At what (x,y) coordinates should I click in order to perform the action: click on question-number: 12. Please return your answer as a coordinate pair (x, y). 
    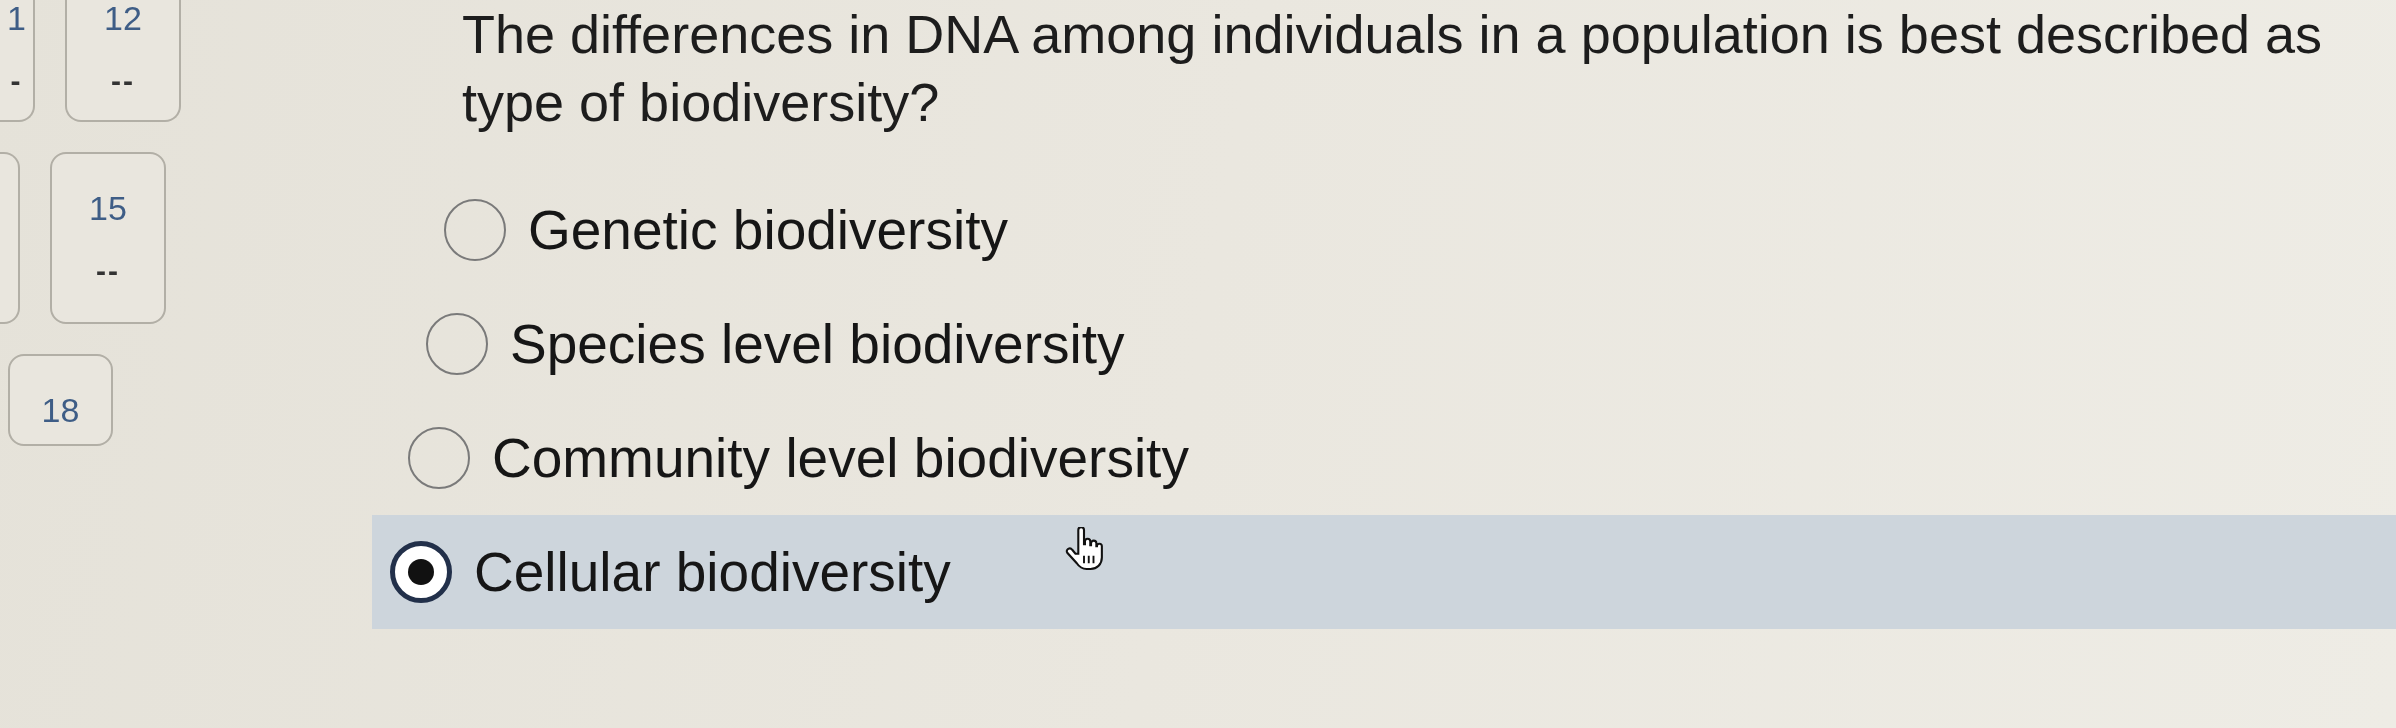
    Looking at the image, I should click on (123, 18).